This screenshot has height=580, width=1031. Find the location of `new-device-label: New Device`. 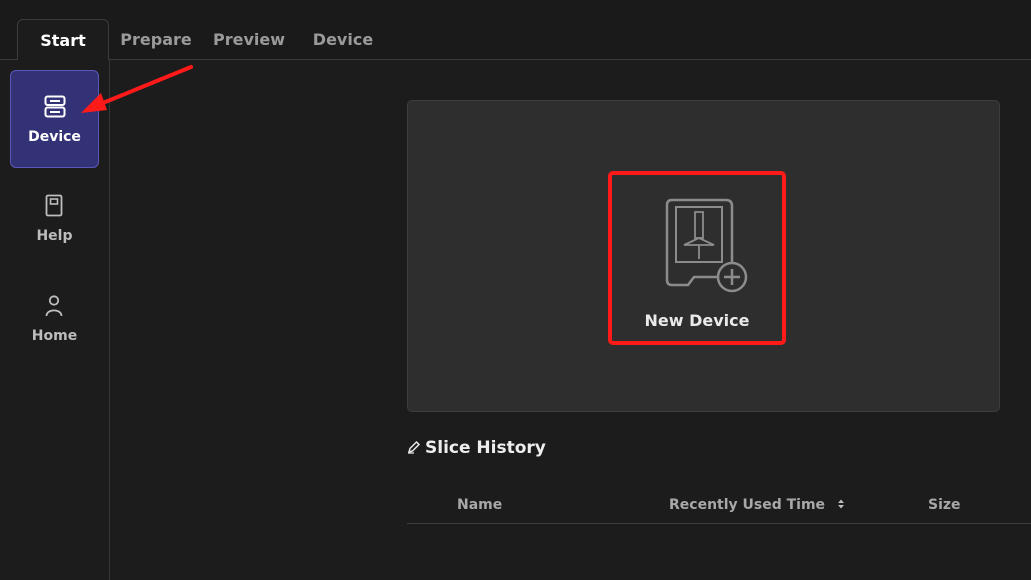

new-device-label: New Device is located at coordinates (697, 320).